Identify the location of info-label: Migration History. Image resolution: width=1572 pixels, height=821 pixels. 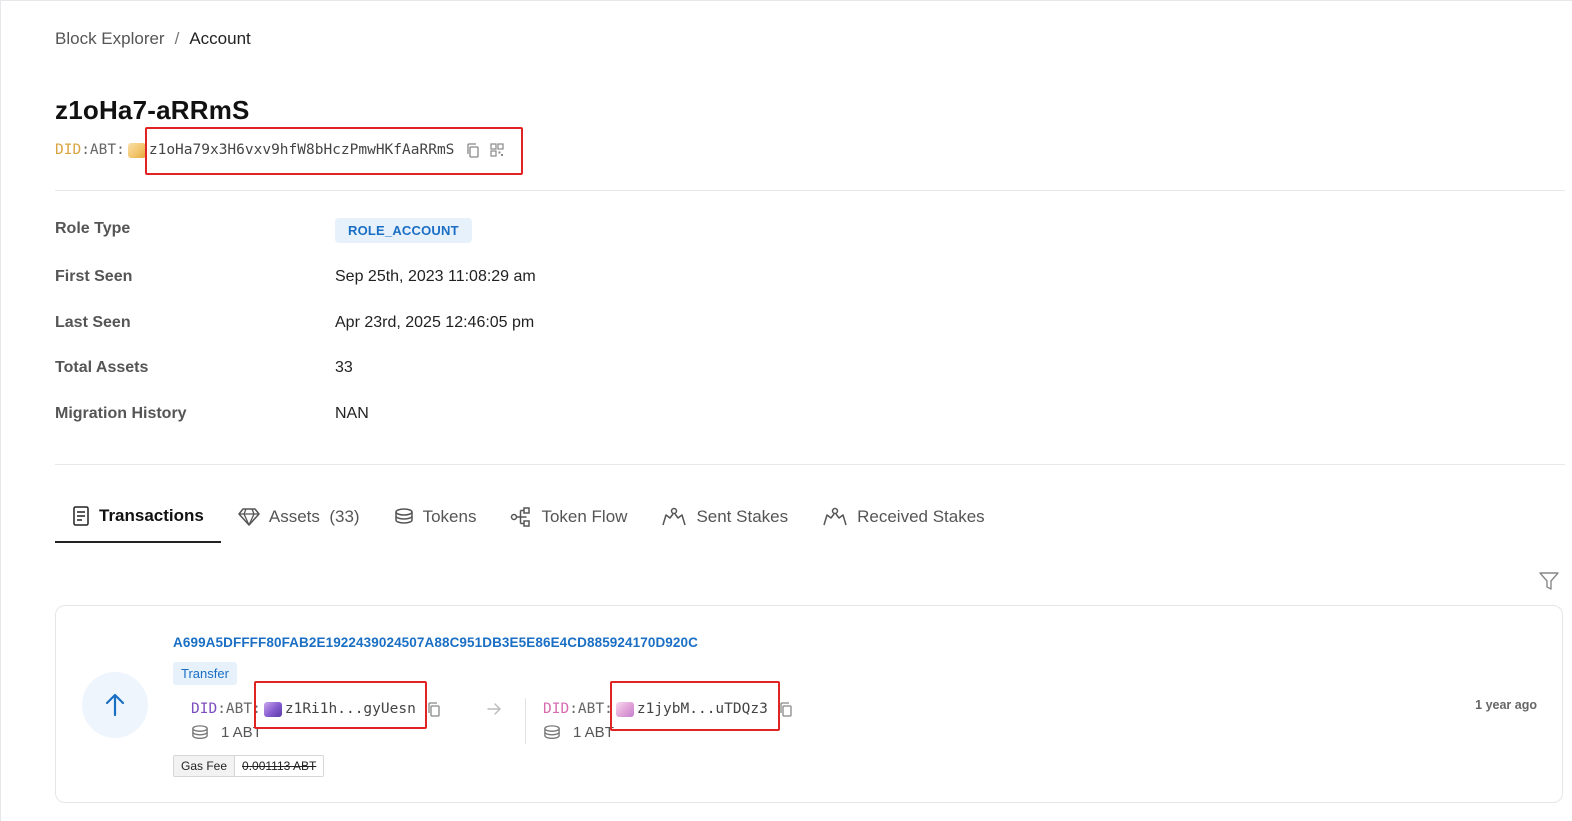
(121, 413).